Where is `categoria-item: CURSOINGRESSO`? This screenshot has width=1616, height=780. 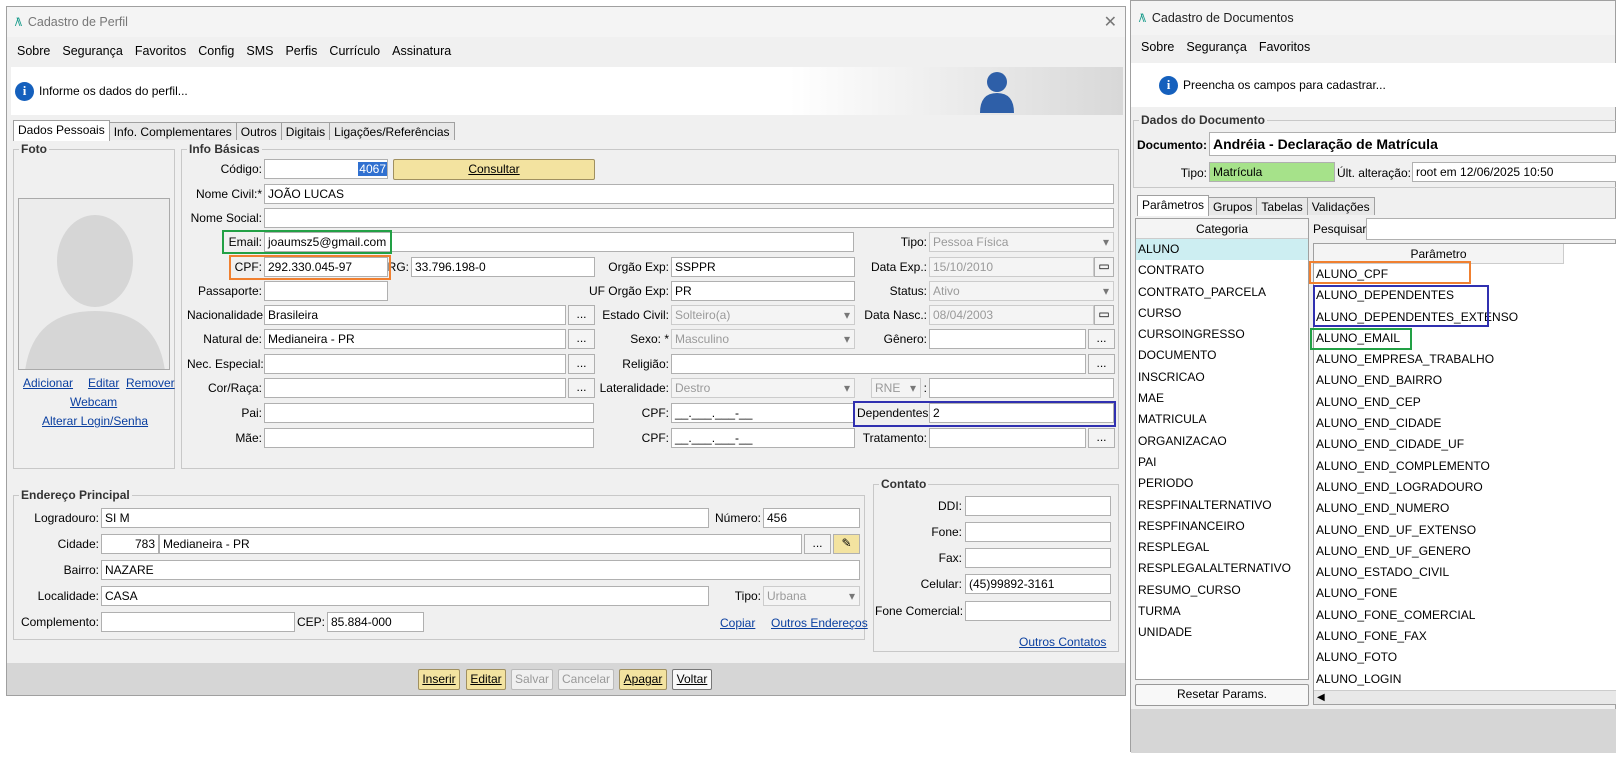 categoria-item: CURSOINGRESSO is located at coordinates (1222, 334).